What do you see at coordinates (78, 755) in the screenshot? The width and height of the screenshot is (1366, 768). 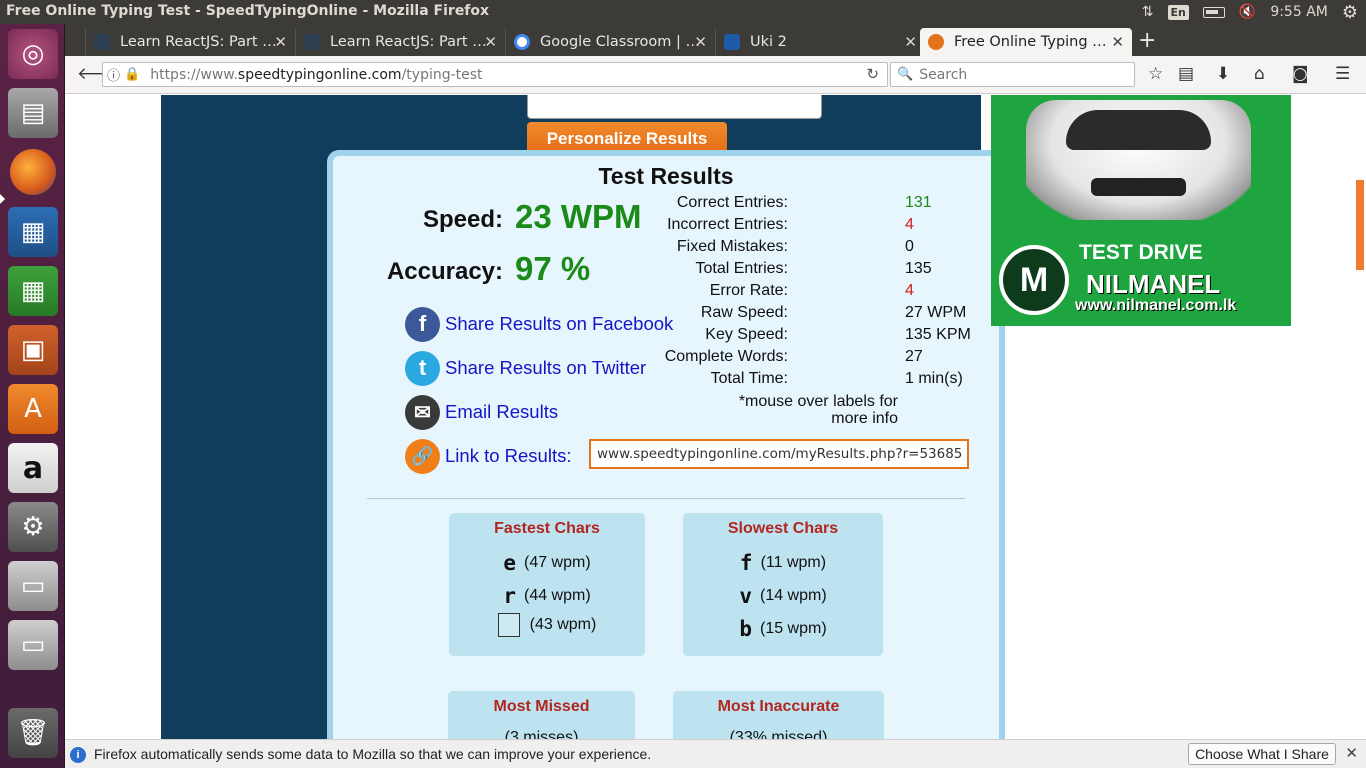 I see `info-icon: i` at bounding box center [78, 755].